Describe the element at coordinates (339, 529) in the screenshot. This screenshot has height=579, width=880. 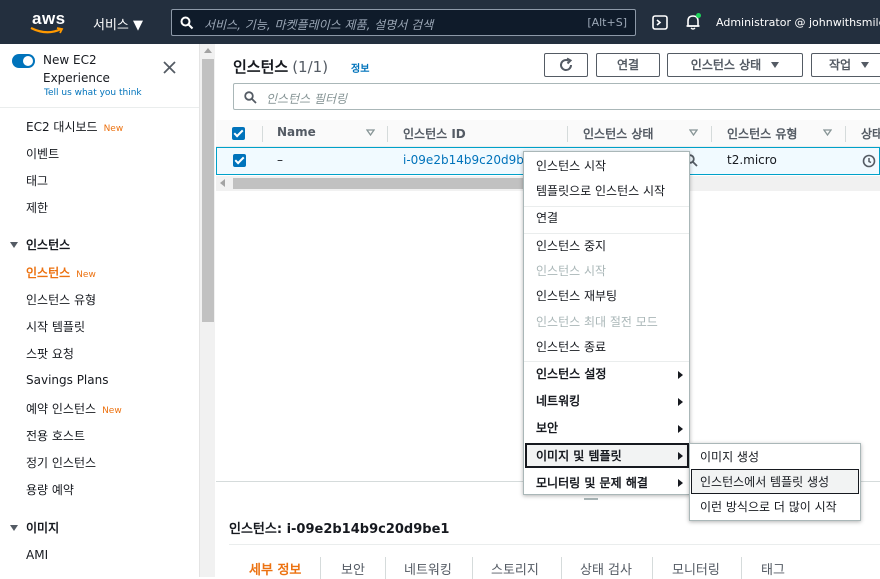
I see `detail-panel-title: 인스턴스: i-09e2b14b9c20d9be1` at that location.